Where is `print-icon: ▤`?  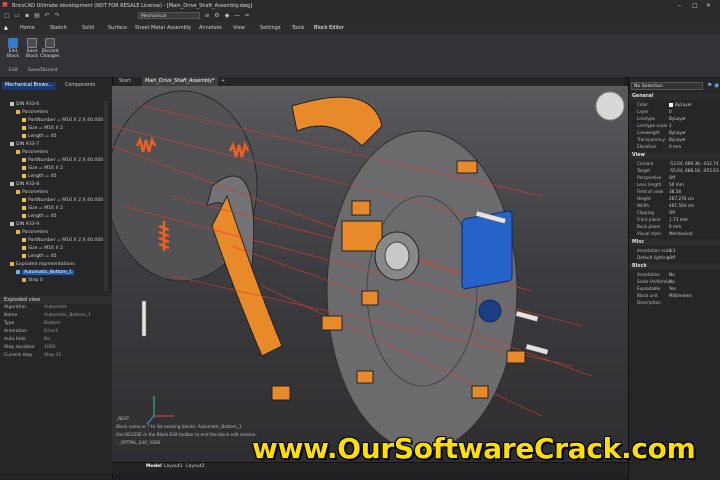
print-icon: ▤ is located at coordinates (37, 16).